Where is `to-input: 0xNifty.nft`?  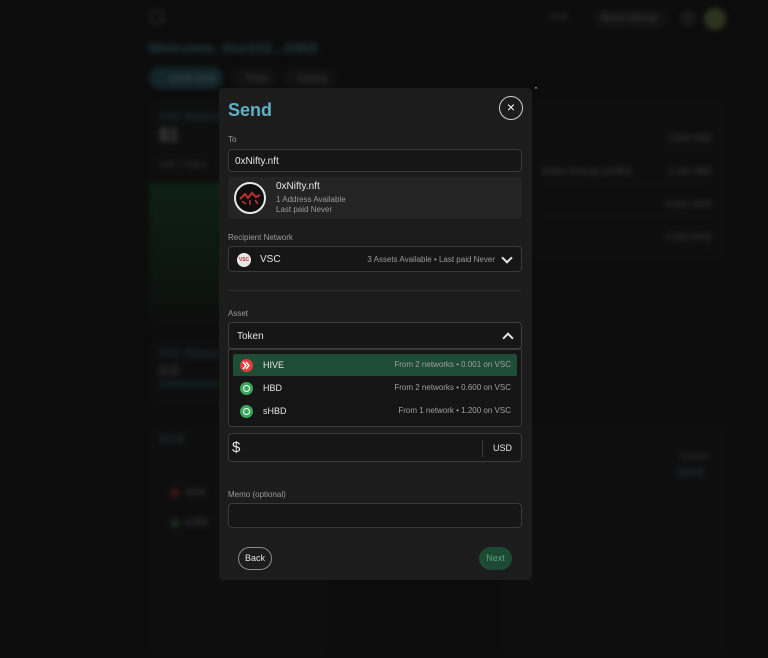 to-input: 0xNifty.nft is located at coordinates (375, 160).